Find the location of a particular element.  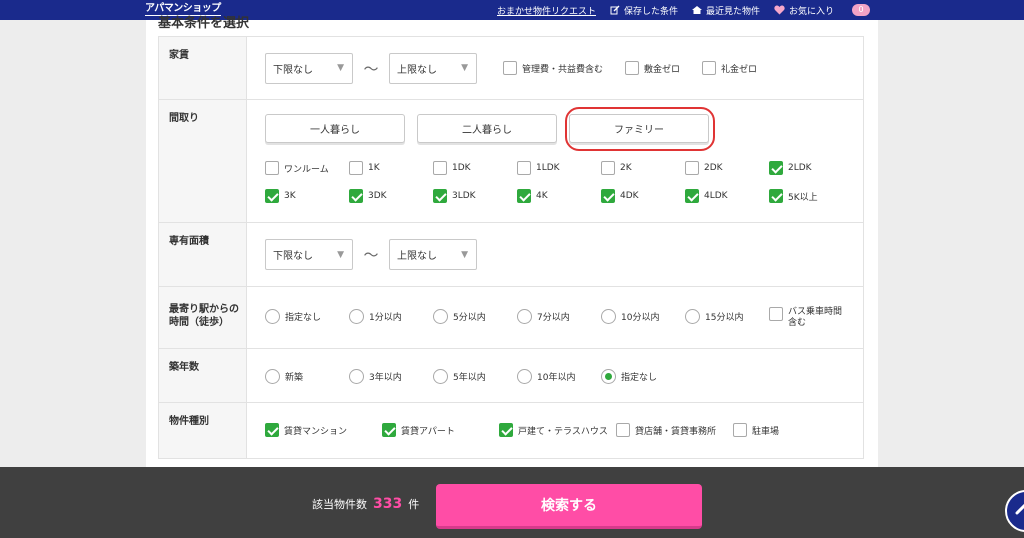

highlight-circle is located at coordinates (640, 129).